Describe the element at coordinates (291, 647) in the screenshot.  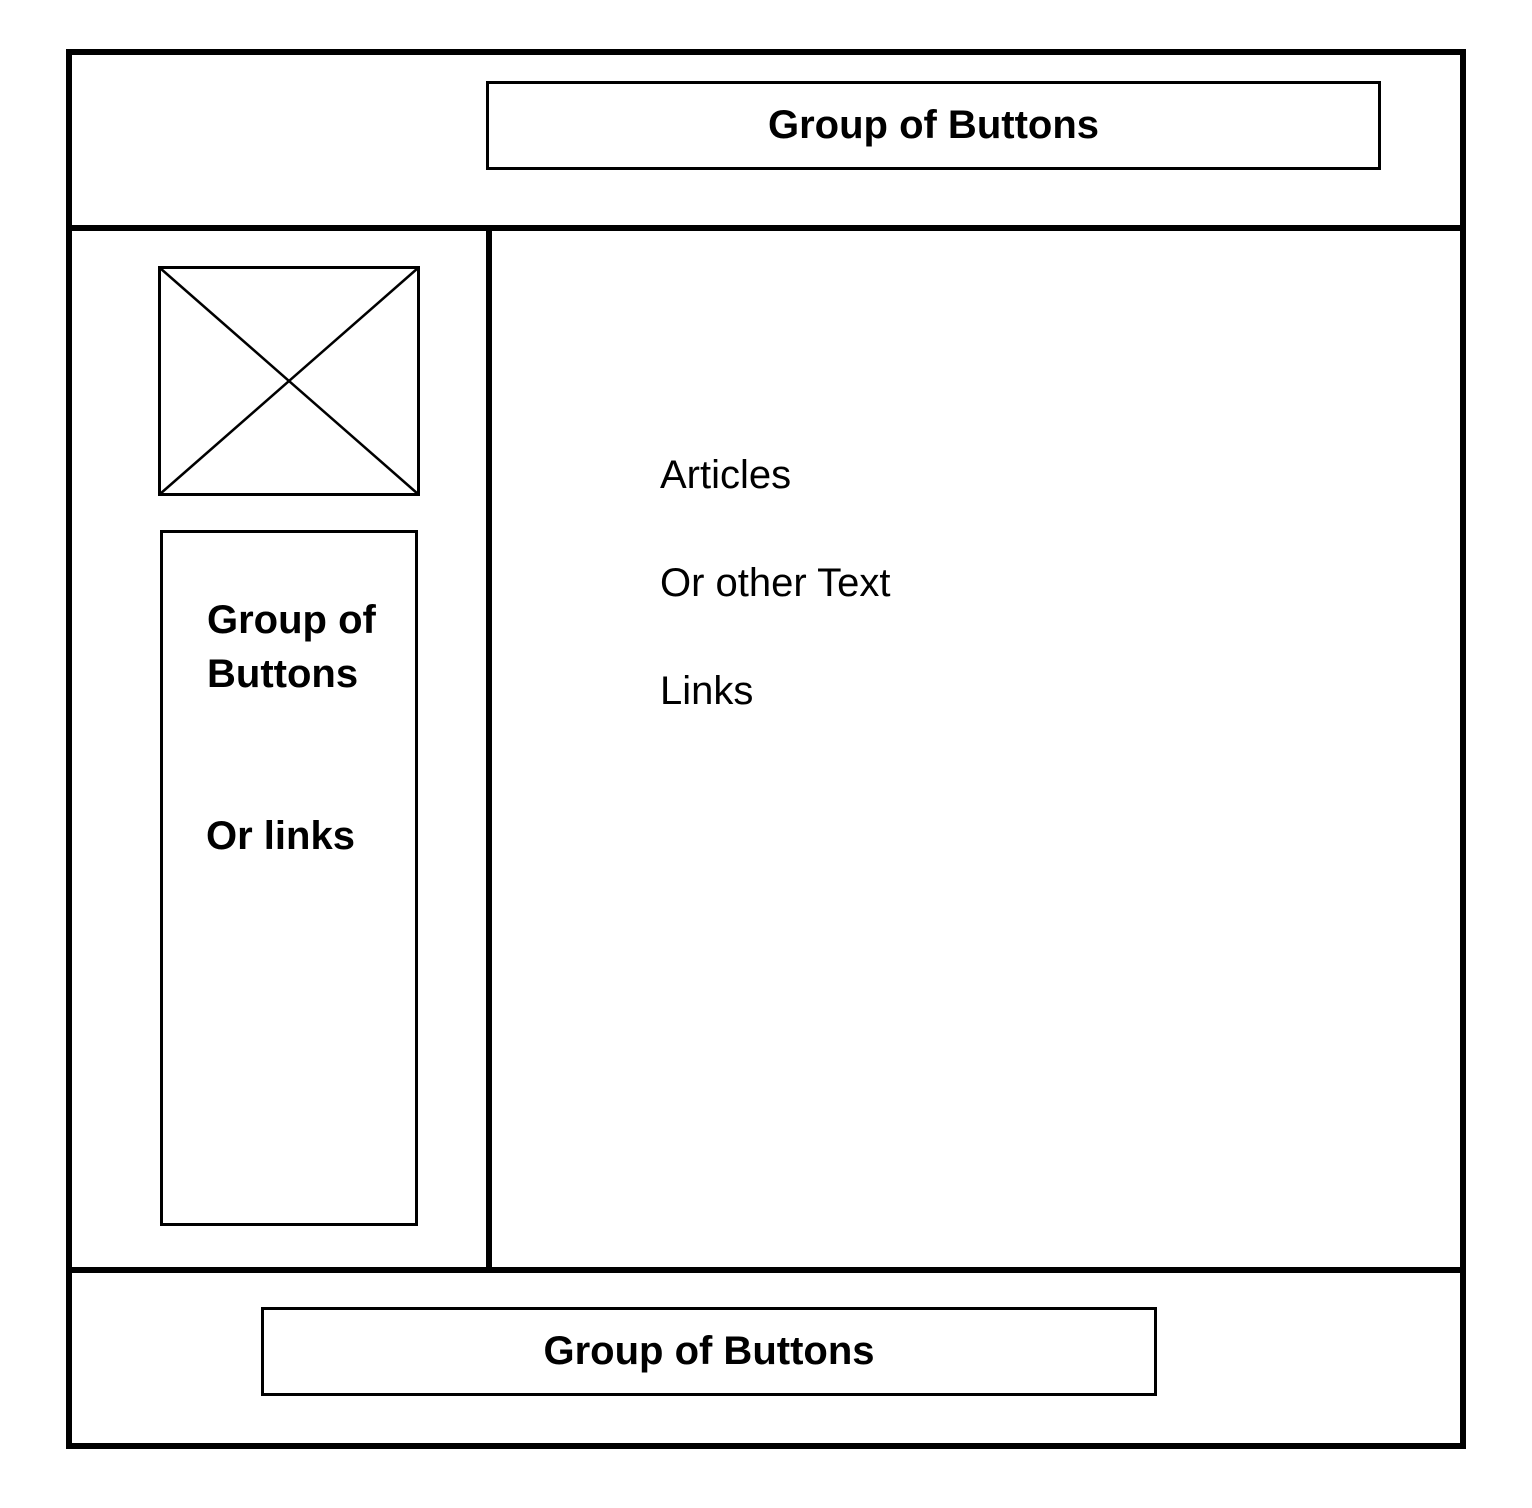
I see `sidebar-group-title: Group of Buttons` at that location.